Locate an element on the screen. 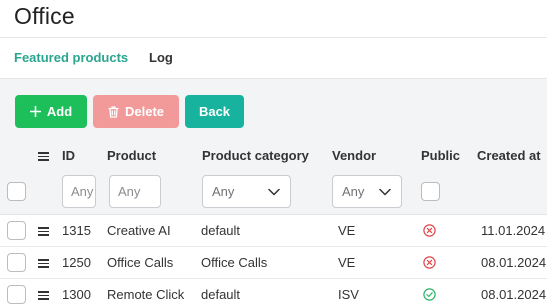 The height and width of the screenshot is (307, 547). header-product: Product is located at coordinates (131, 155).